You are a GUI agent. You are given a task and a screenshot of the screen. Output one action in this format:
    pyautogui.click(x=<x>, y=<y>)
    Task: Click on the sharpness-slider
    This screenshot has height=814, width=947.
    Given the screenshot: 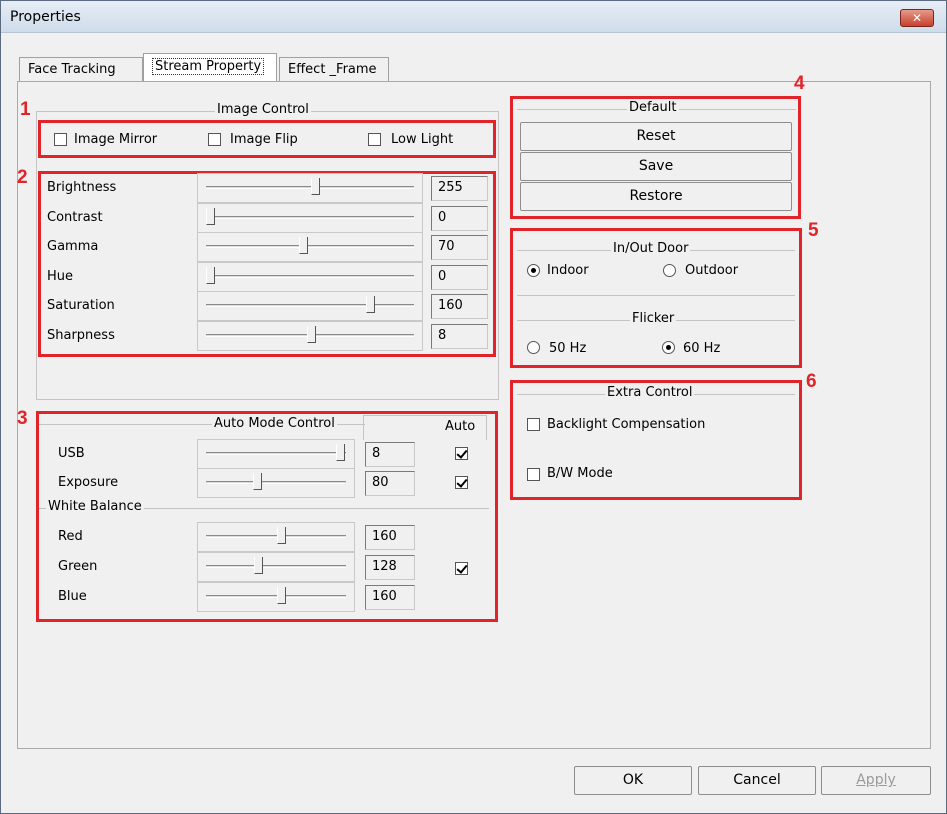 What is the action you would take?
    pyautogui.click(x=310, y=335)
    